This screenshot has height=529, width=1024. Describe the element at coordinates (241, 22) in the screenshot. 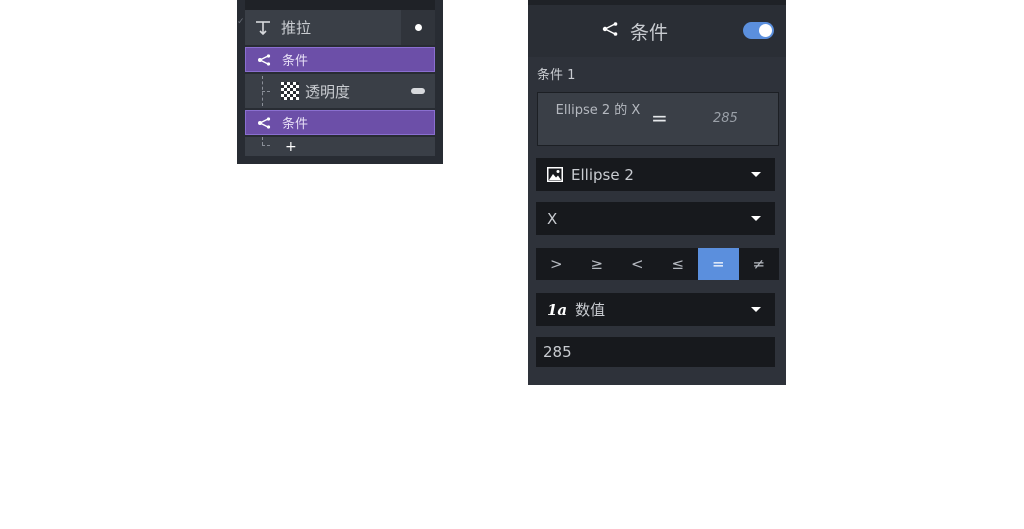

I see `panel-edge-tick: ✓` at that location.